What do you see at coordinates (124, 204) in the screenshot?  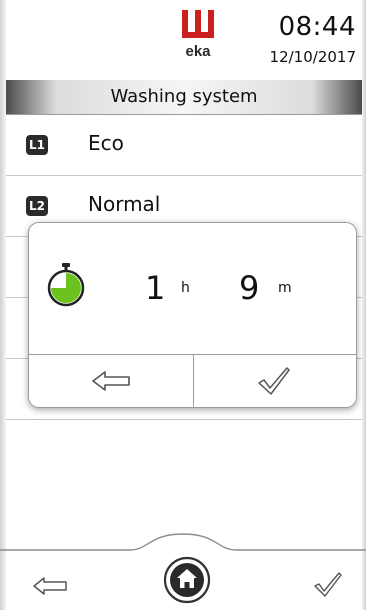 I see `program-label: Normal` at bounding box center [124, 204].